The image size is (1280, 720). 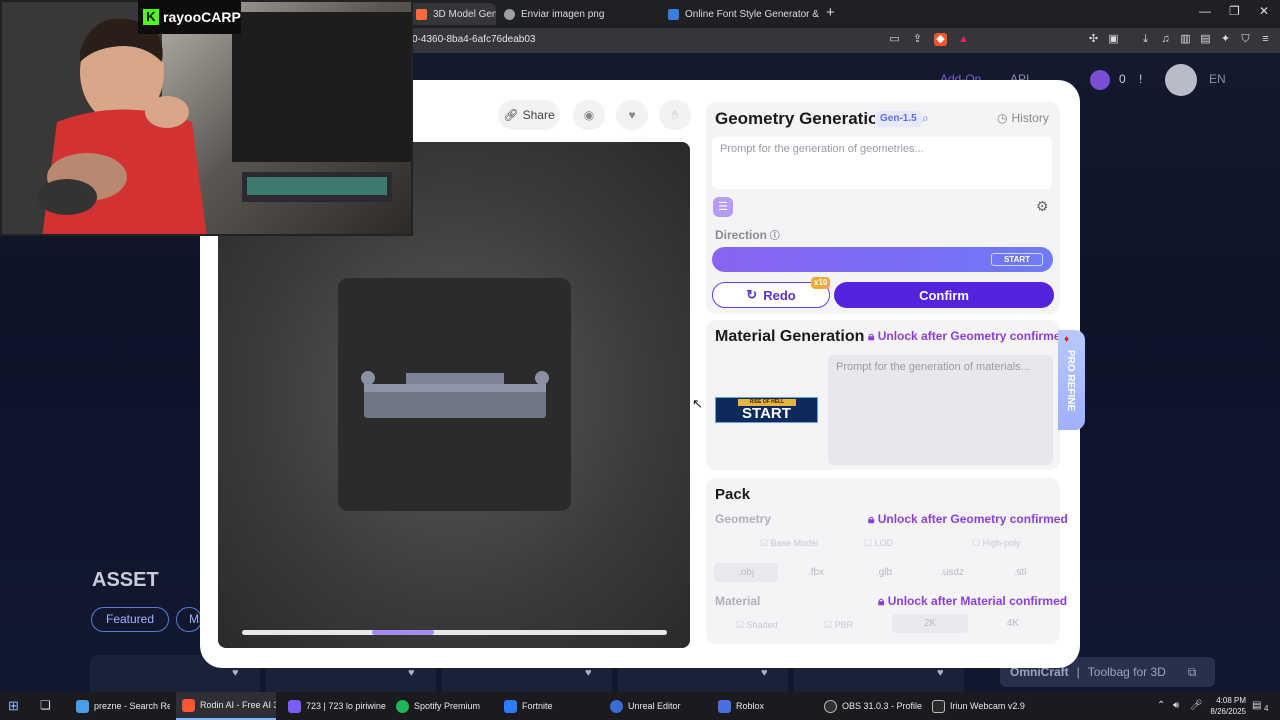 I want to click on taskbar-label: Unreal Editor, so click(x=654, y=706).